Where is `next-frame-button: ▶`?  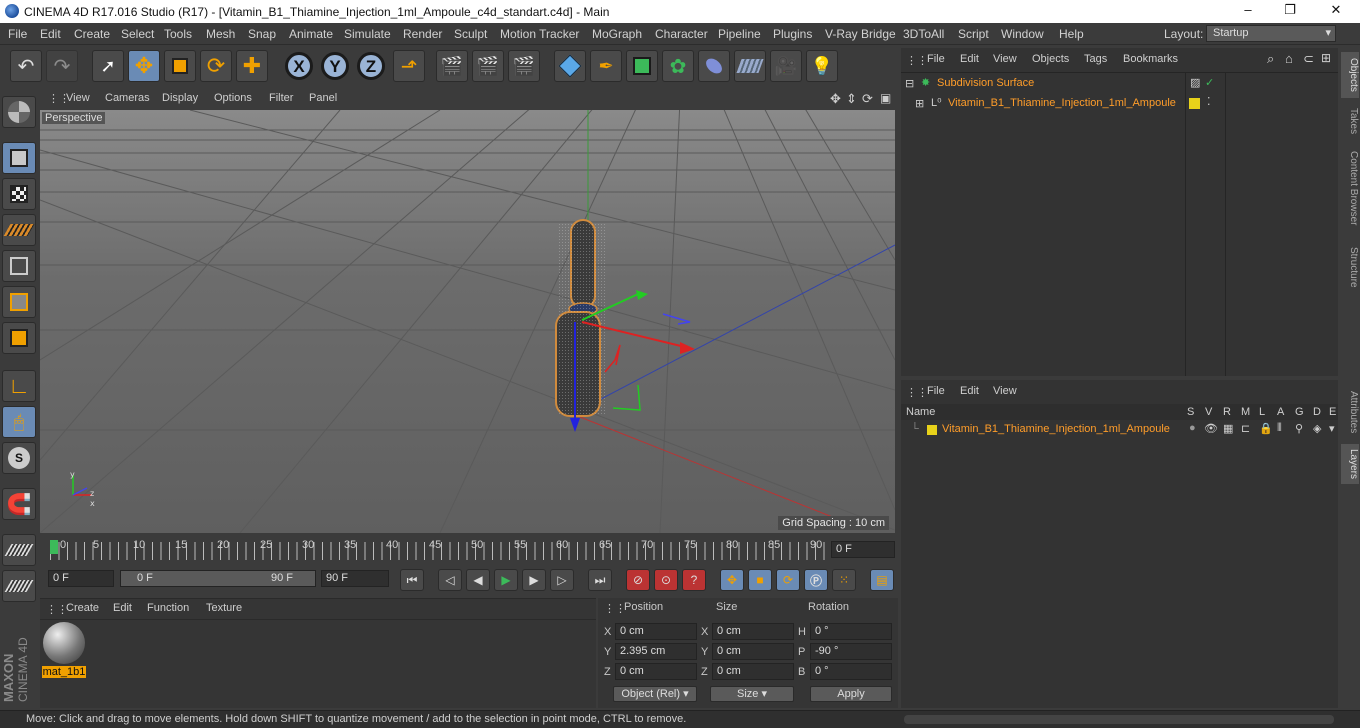
next-frame-button: ▶ is located at coordinates (534, 580).